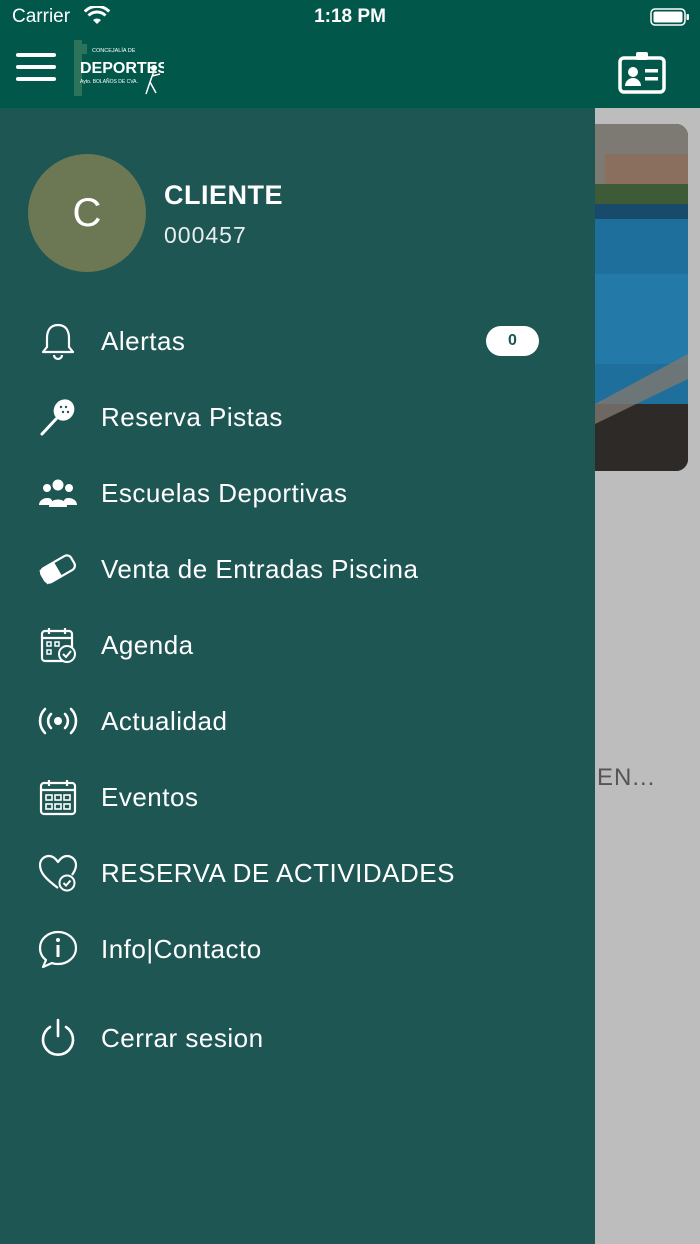 This screenshot has width=700, height=1244. I want to click on ticket-icon, so click(57, 569).